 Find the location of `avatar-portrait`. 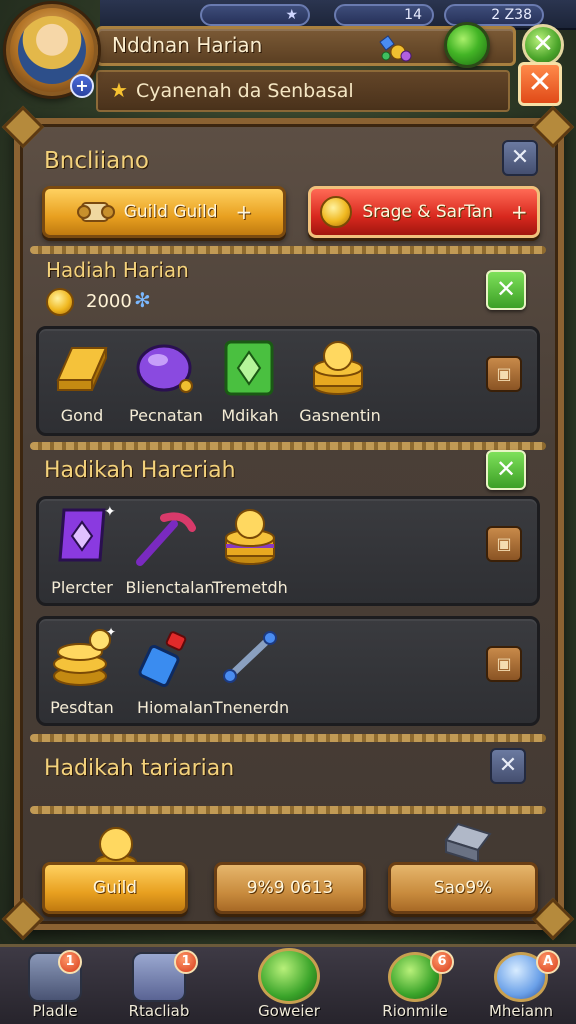

avatar-portrait is located at coordinates (52, 50).